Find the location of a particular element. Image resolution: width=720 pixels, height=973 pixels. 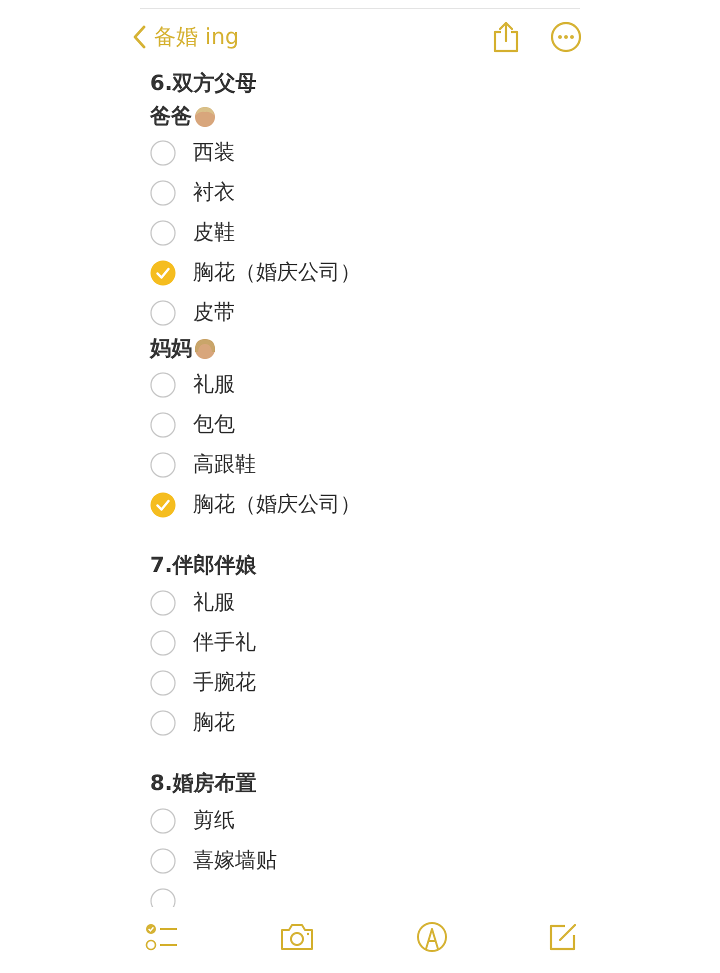

checklist-item: 剪纸 is located at coordinates (214, 820).